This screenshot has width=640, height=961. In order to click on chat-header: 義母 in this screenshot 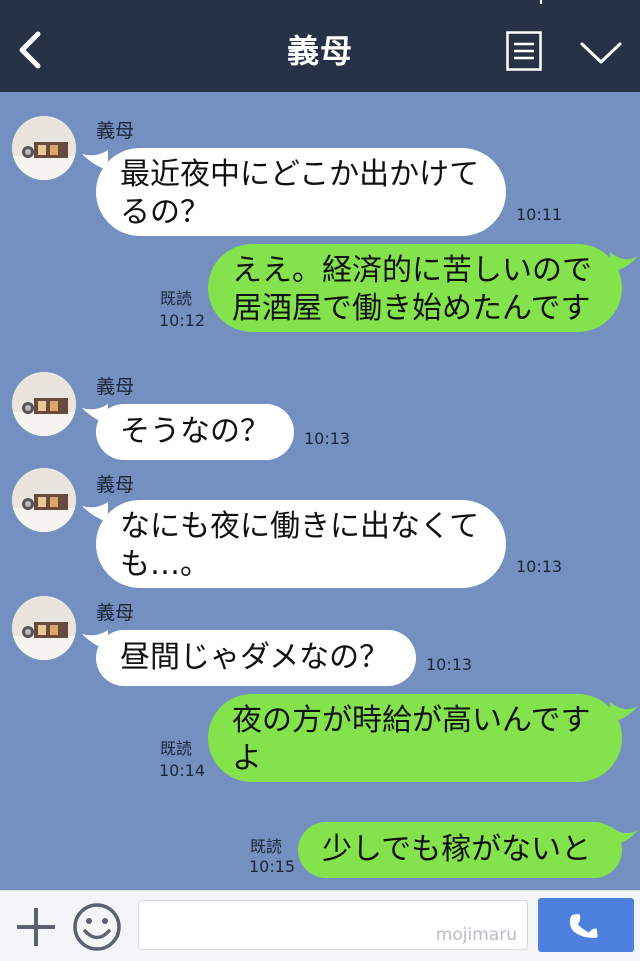, I will do `click(320, 46)`.